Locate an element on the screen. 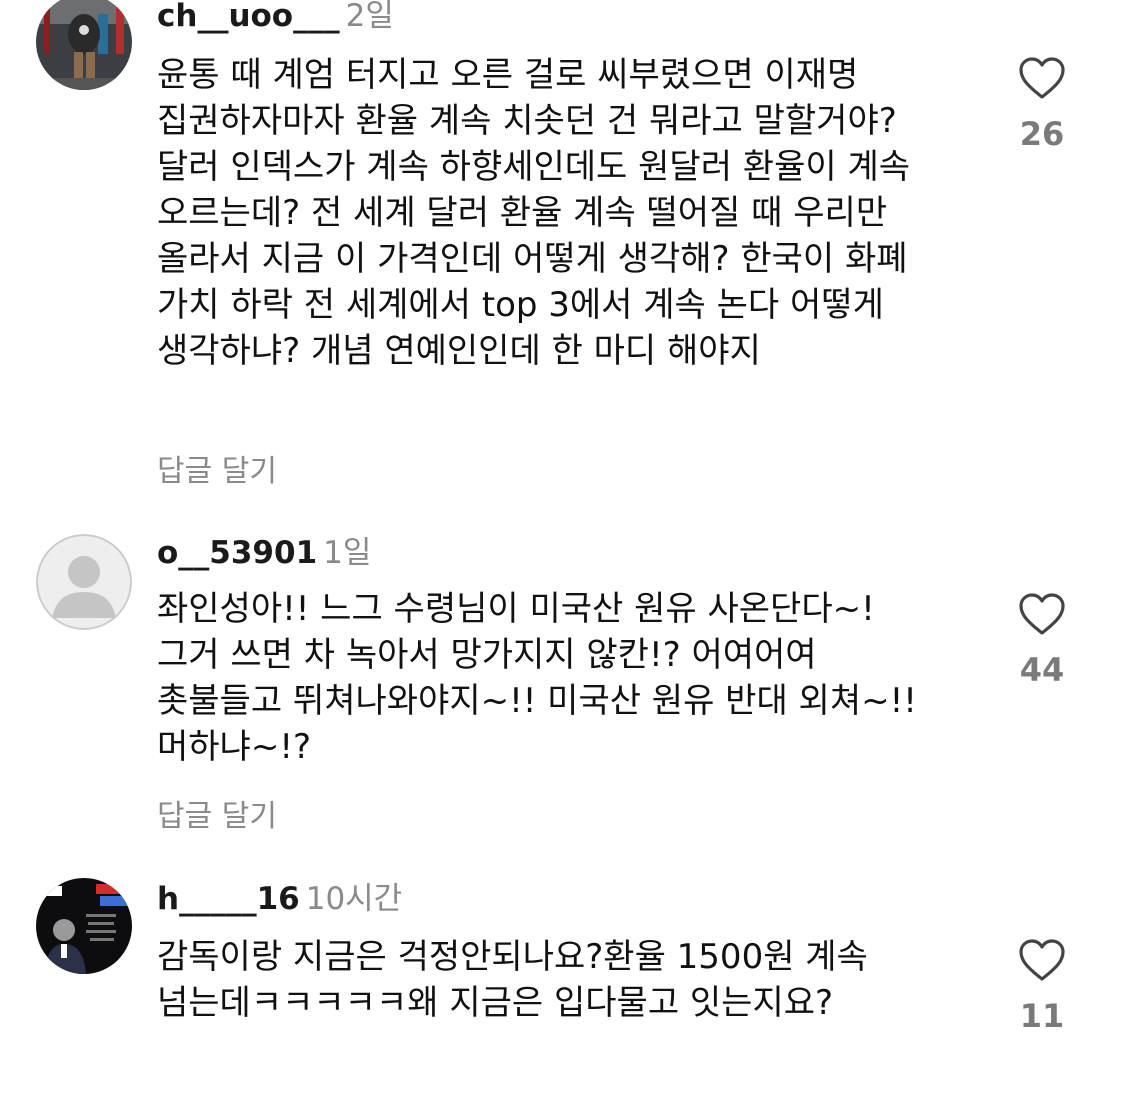  comment-meta: h_____16 10시간 is located at coordinates (279, 899).